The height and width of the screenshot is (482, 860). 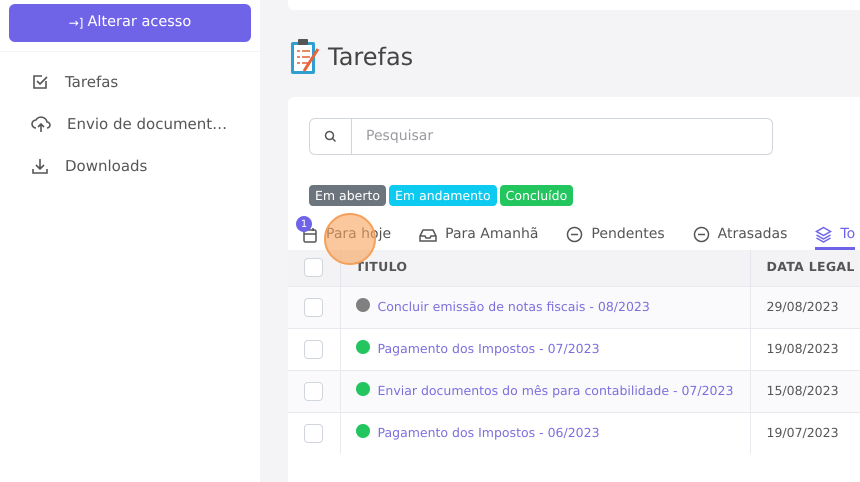 I want to click on status-badge: Em andamento, so click(x=443, y=195).